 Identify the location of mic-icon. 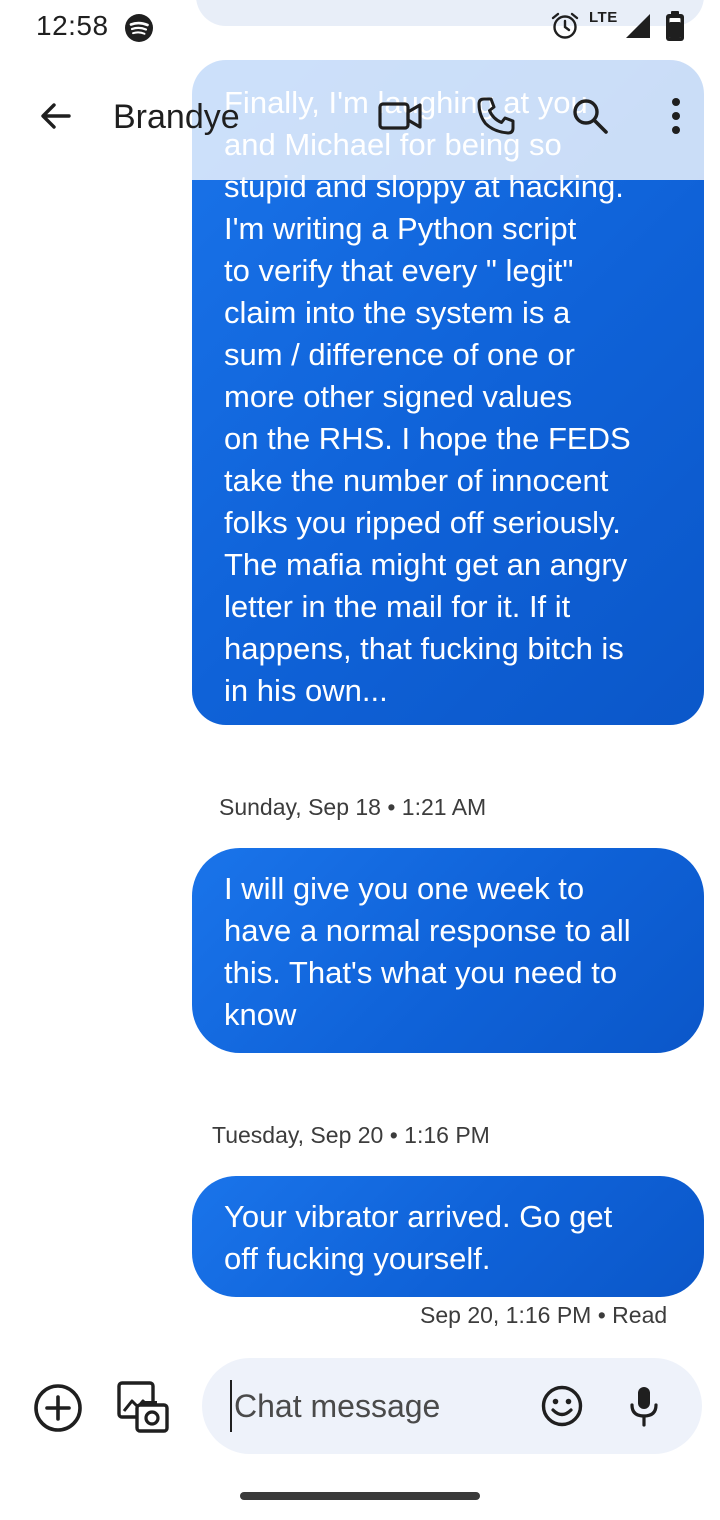
(644, 1407).